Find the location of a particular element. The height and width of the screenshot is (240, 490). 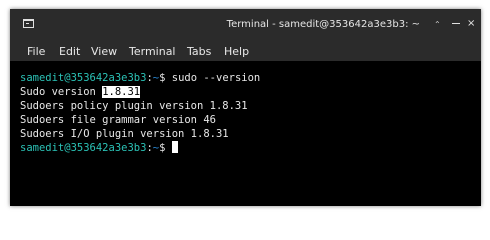

menu-terminal: Terminal is located at coordinates (152, 51).